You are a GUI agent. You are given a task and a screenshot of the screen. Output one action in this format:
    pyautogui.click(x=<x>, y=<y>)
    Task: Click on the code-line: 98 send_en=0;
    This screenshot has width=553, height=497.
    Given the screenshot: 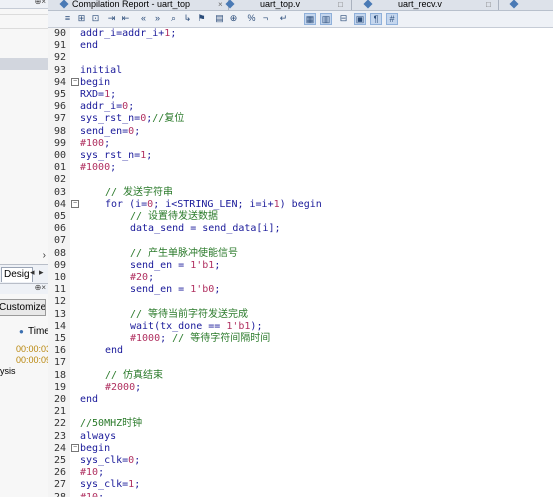 What is the action you would take?
    pyautogui.click(x=303, y=132)
    